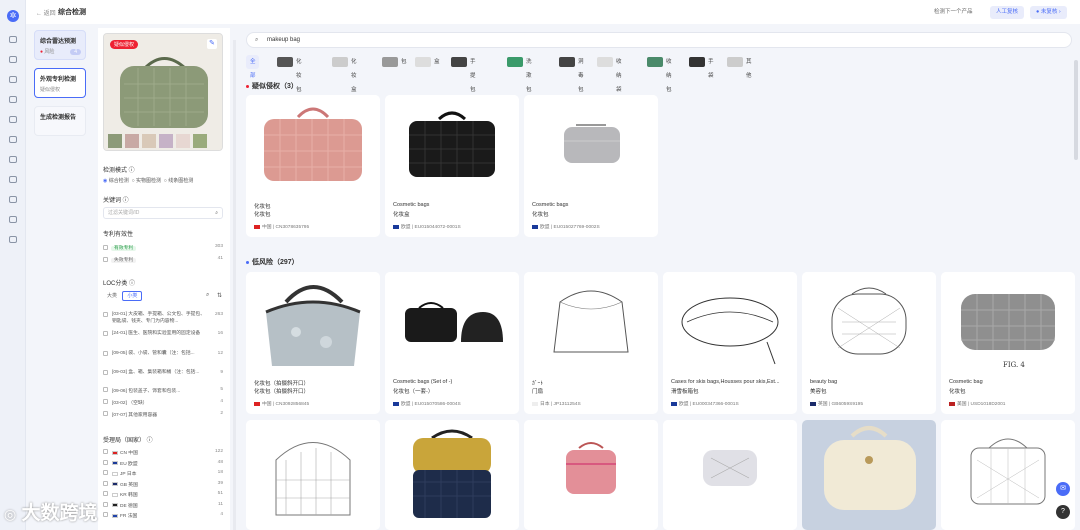 This screenshot has width=1080, height=530. Describe the element at coordinates (163, 390) in the screenshot. I see `loc-item: [09-06] 包装盖子、饰套和包装... 5` at that location.